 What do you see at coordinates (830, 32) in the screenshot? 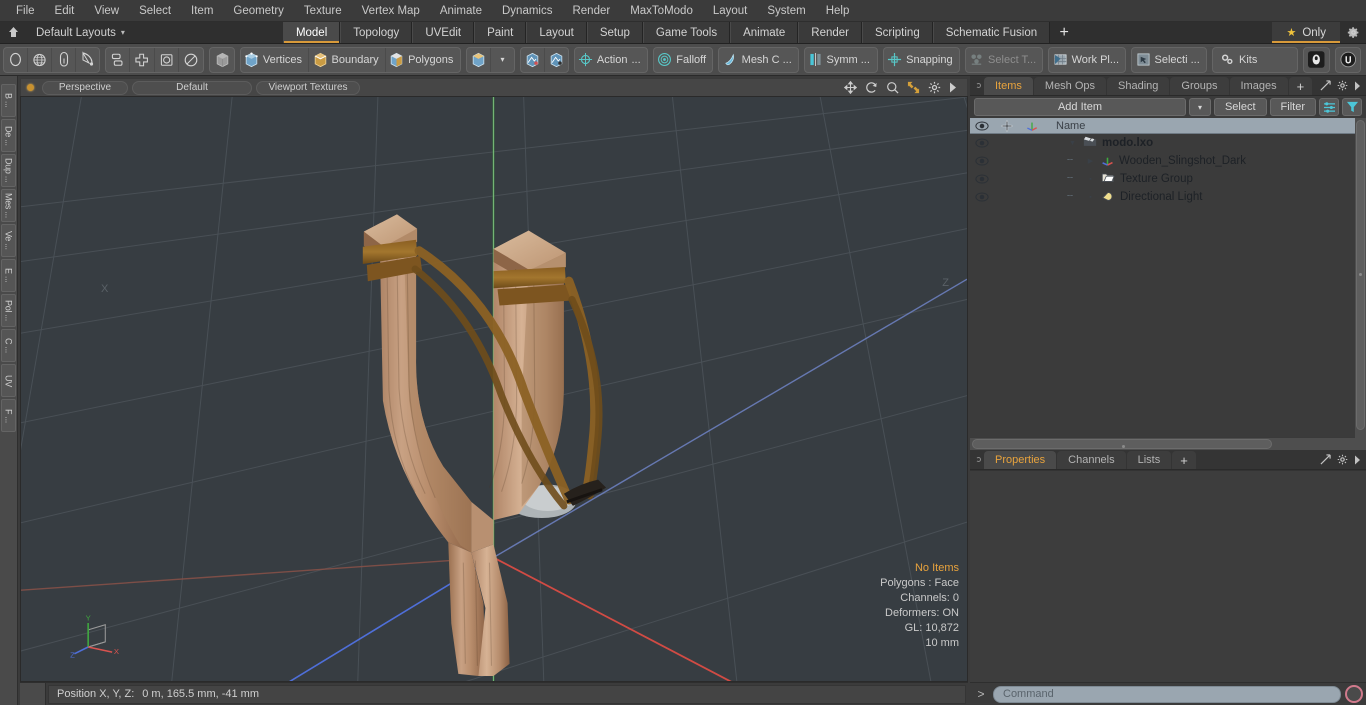
I see `layout-tab-render: Render` at bounding box center [830, 32].